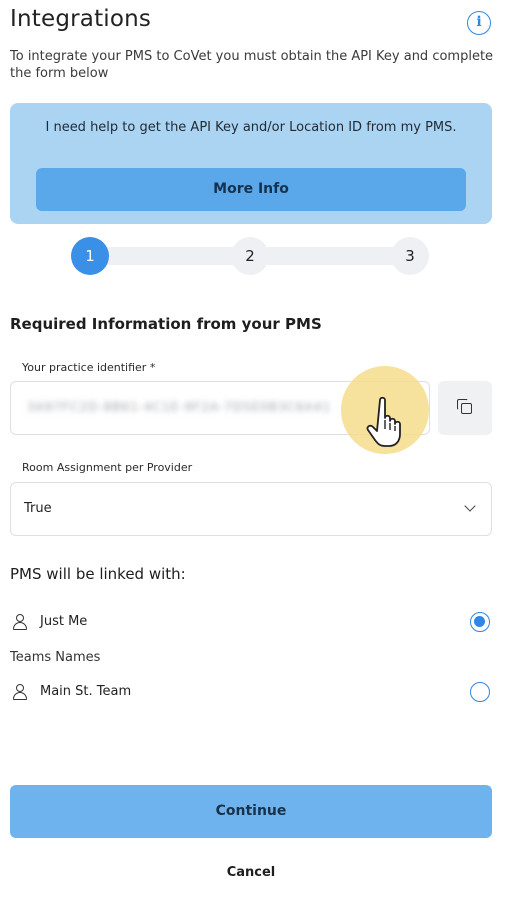 The height and width of the screenshot is (904, 512). Describe the element at coordinates (38, 508) in the screenshot. I see `room-assignment-value: True` at that location.